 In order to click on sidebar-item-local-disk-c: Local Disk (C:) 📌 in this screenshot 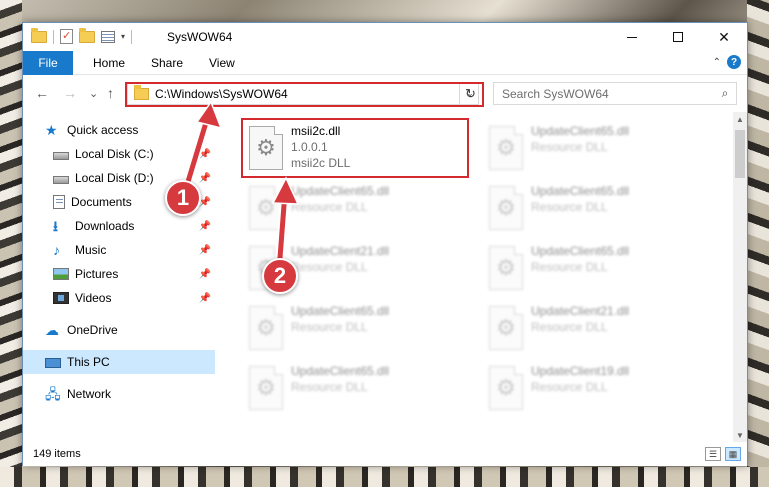, I will do `click(119, 154)`.